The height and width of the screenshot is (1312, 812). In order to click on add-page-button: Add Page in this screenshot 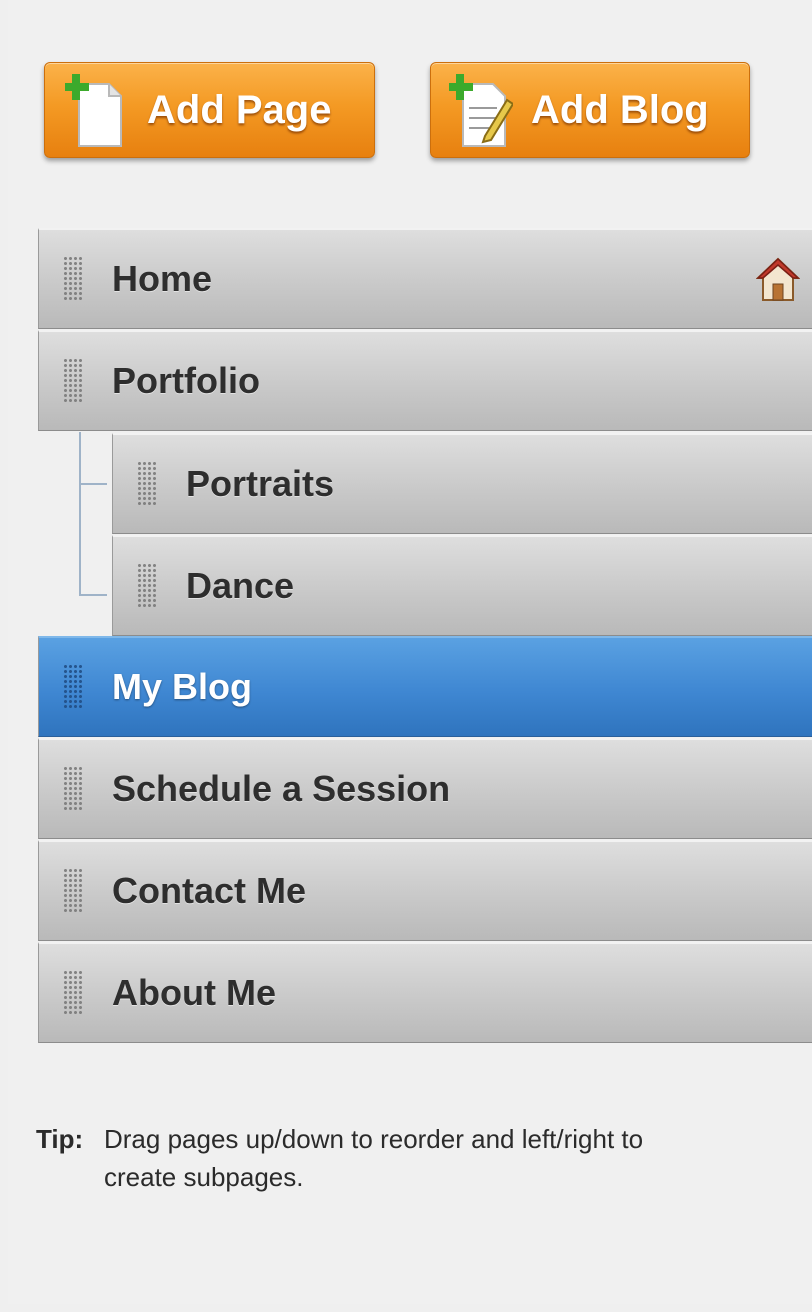, I will do `click(209, 110)`.